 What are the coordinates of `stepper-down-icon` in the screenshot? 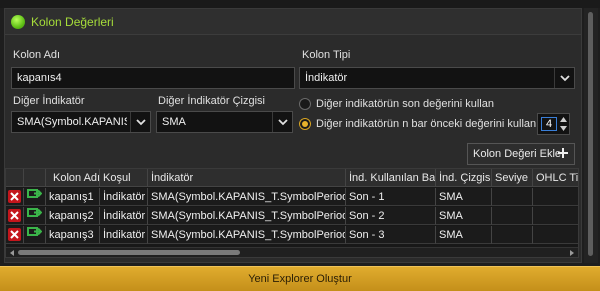 It's located at (563, 128).